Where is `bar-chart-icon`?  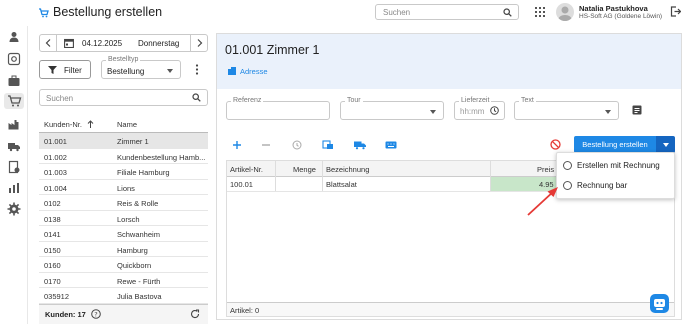 bar-chart-icon is located at coordinates (14, 188).